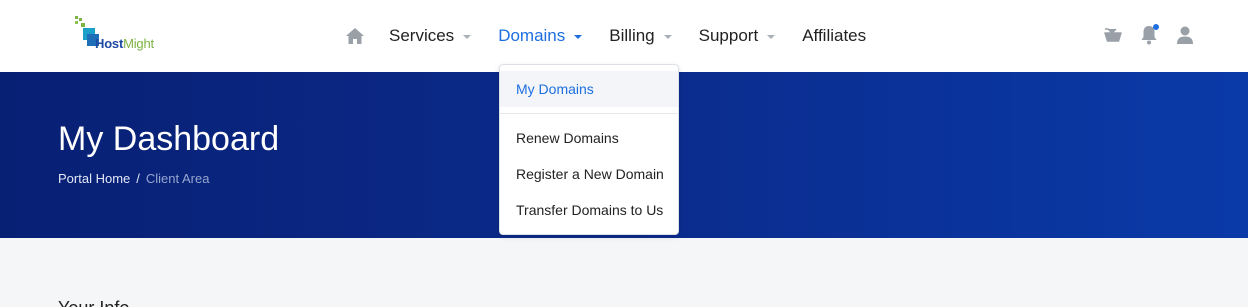 Image resolution: width=1248 pixels, height=307 pixels. I want to click on menu-divider, so click(589, 113).